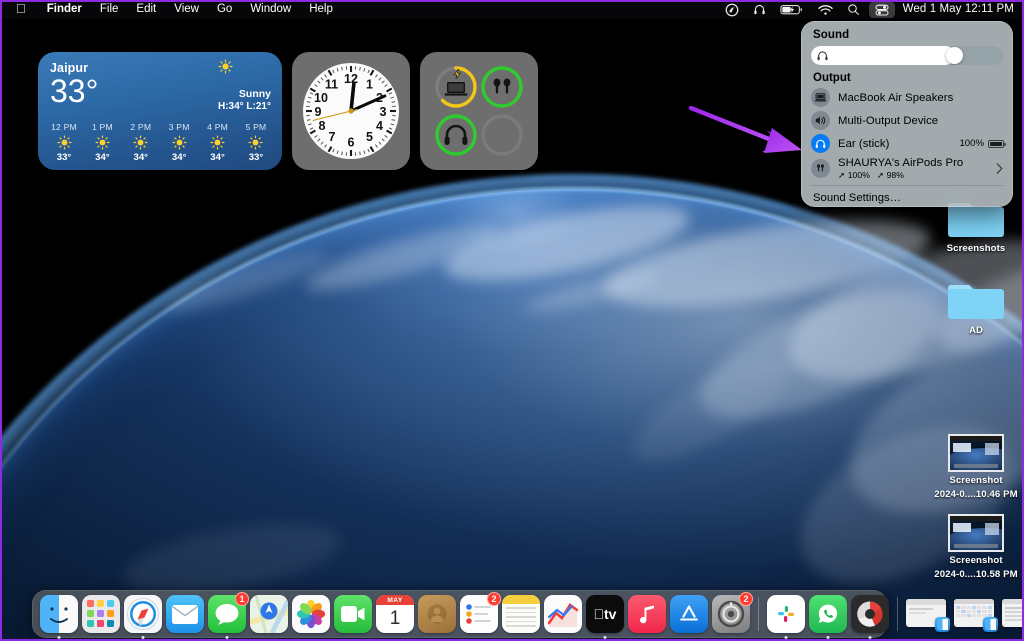  What do you see at coordinates (990, 624) in the screenshot?
I see `calendar-mini-icon` at bounding box center [990, 624].